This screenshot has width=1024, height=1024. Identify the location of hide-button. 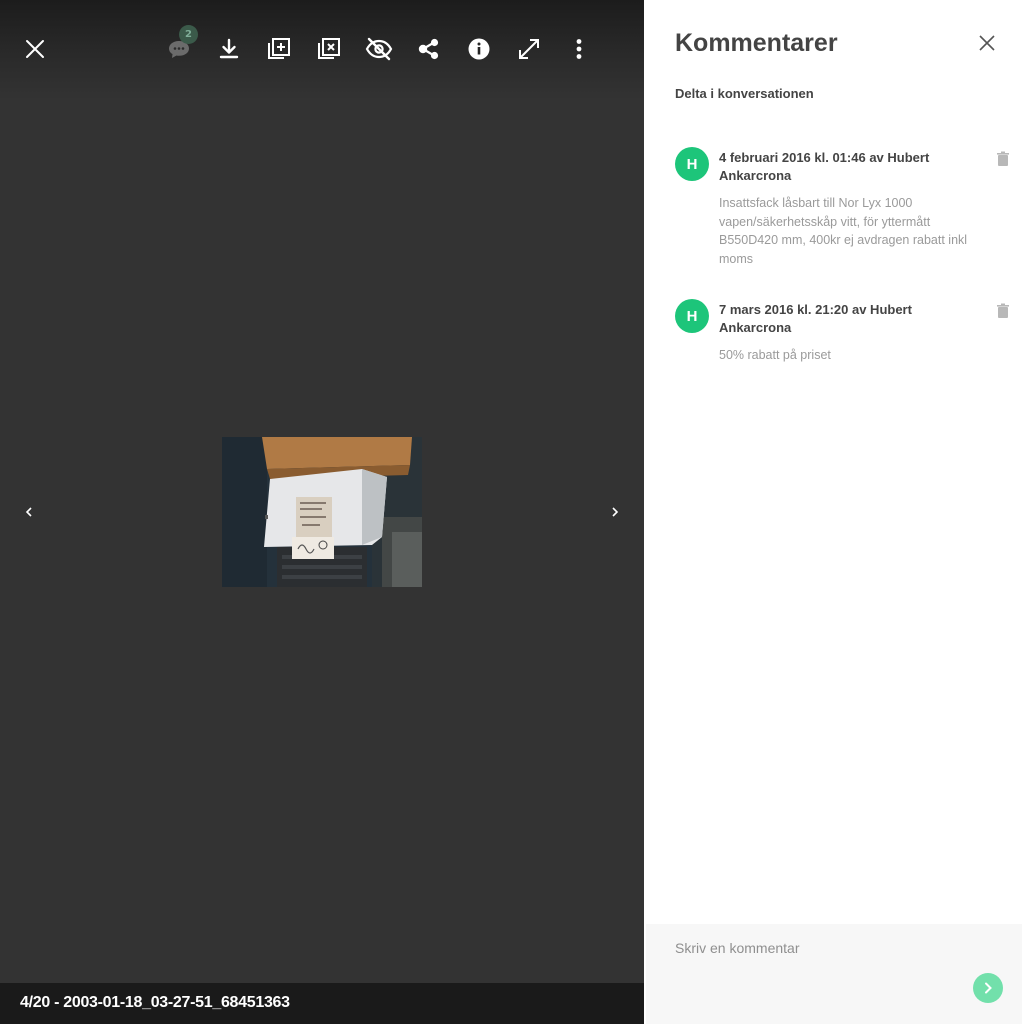
(379, 49).